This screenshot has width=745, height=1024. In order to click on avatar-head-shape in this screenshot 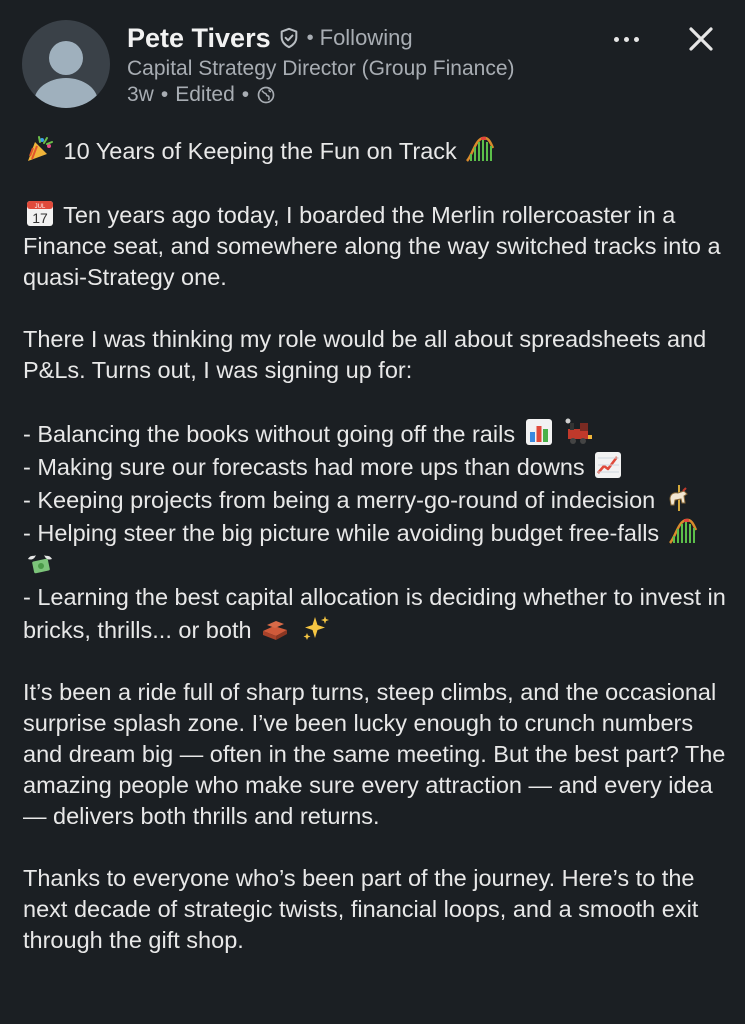, I will do `click(66, 58)`.